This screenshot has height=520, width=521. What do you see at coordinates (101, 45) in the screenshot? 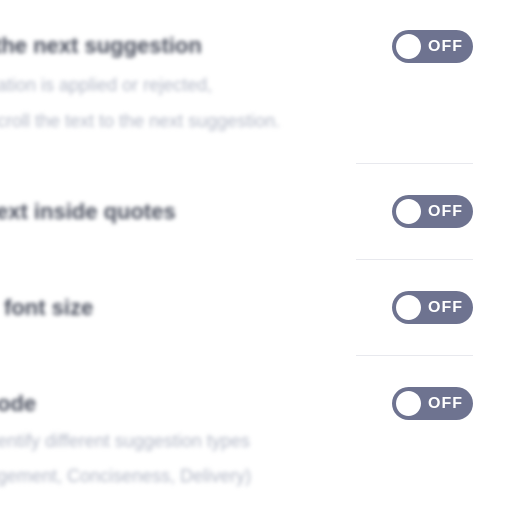
I see `setting-title: the next suggestion` at bounding box center [101, 45].